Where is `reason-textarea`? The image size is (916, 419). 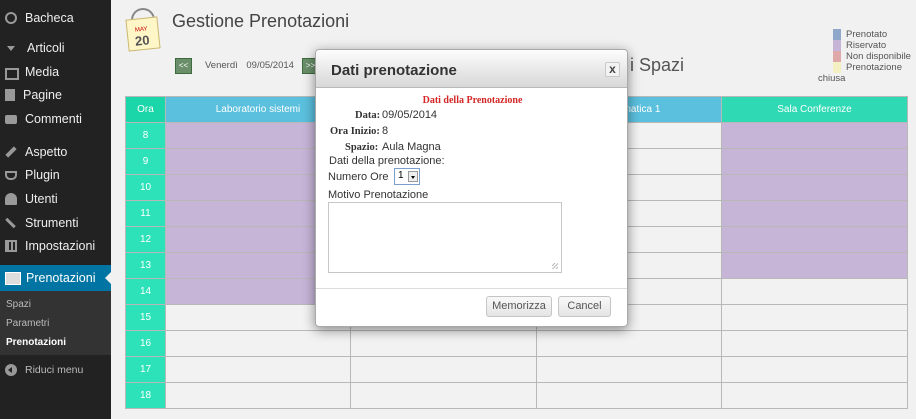 reason-textarea is located at coordinates (445, 237).